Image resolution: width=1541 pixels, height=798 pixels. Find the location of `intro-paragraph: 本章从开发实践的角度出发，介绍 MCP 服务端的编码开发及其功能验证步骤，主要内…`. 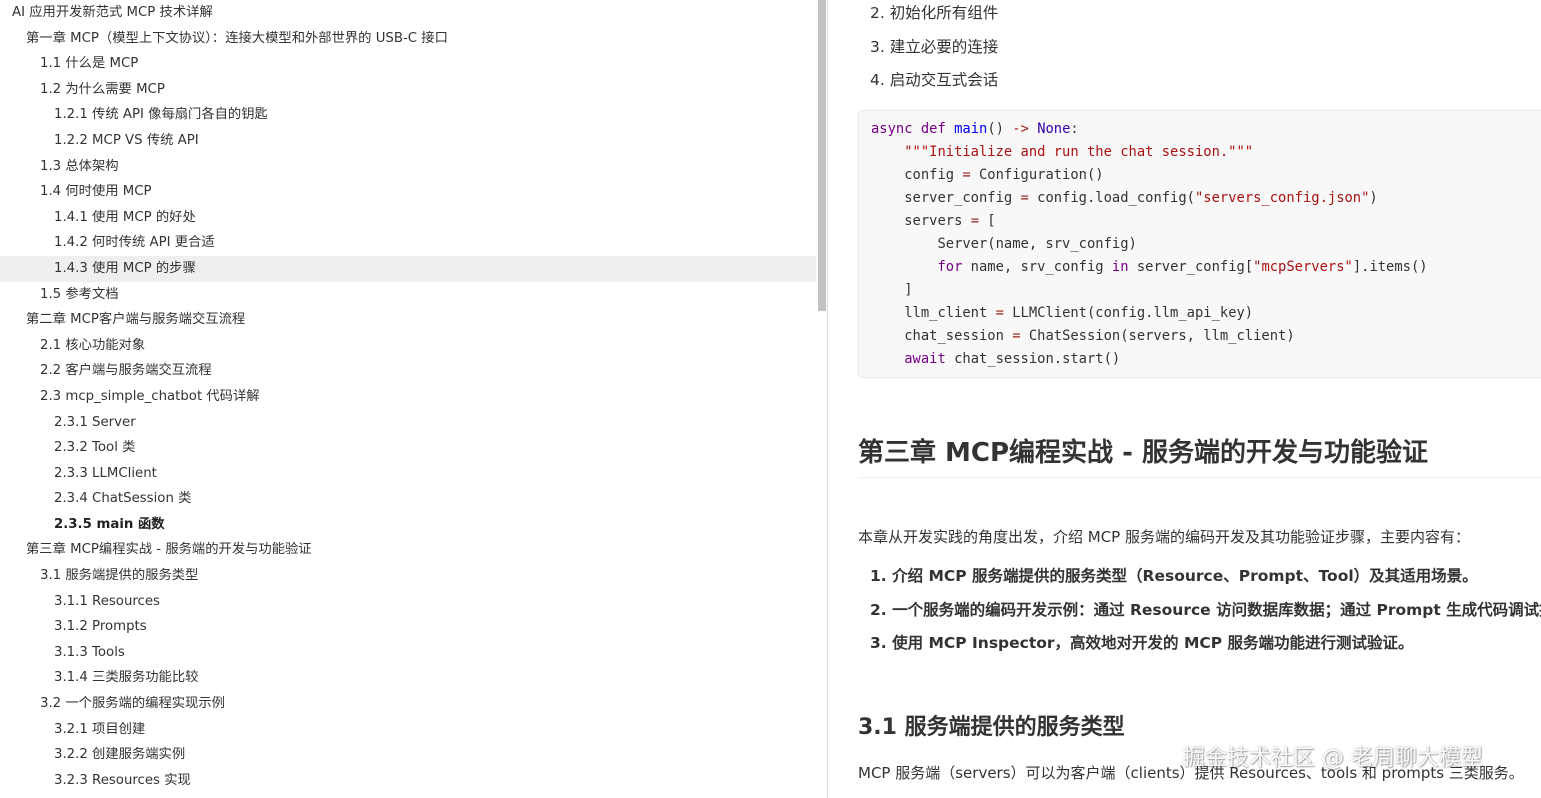

intro-paragraph: 本章从开发实践的角度出发，介绍 MCP 服务端的编码开发及其功能验证步骤，主要内… is located at coordinates (1164, 537).